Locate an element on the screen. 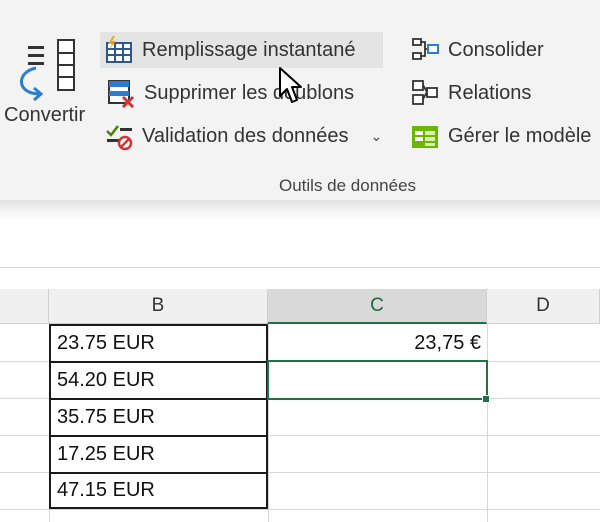 This screenshot has height=522, width=600. relationships-button: Relations is located at coordinates (470, 93).